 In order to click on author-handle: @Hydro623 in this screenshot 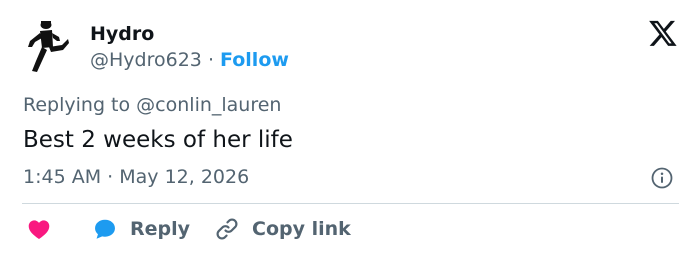, I will do `click(146, 60)`.